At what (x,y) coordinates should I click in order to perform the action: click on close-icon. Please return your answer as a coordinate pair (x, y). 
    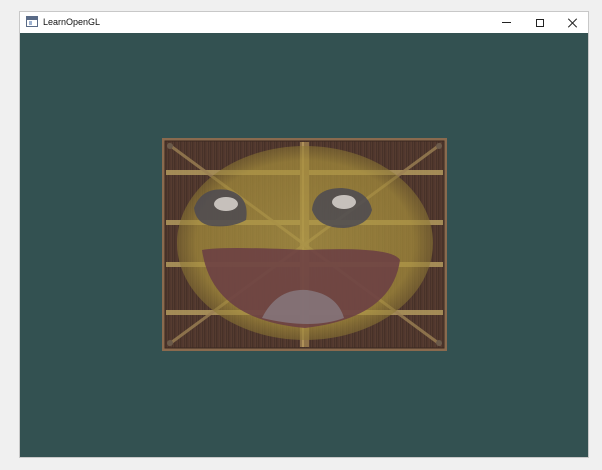
    Looking at the image, I should click on (573, 23).